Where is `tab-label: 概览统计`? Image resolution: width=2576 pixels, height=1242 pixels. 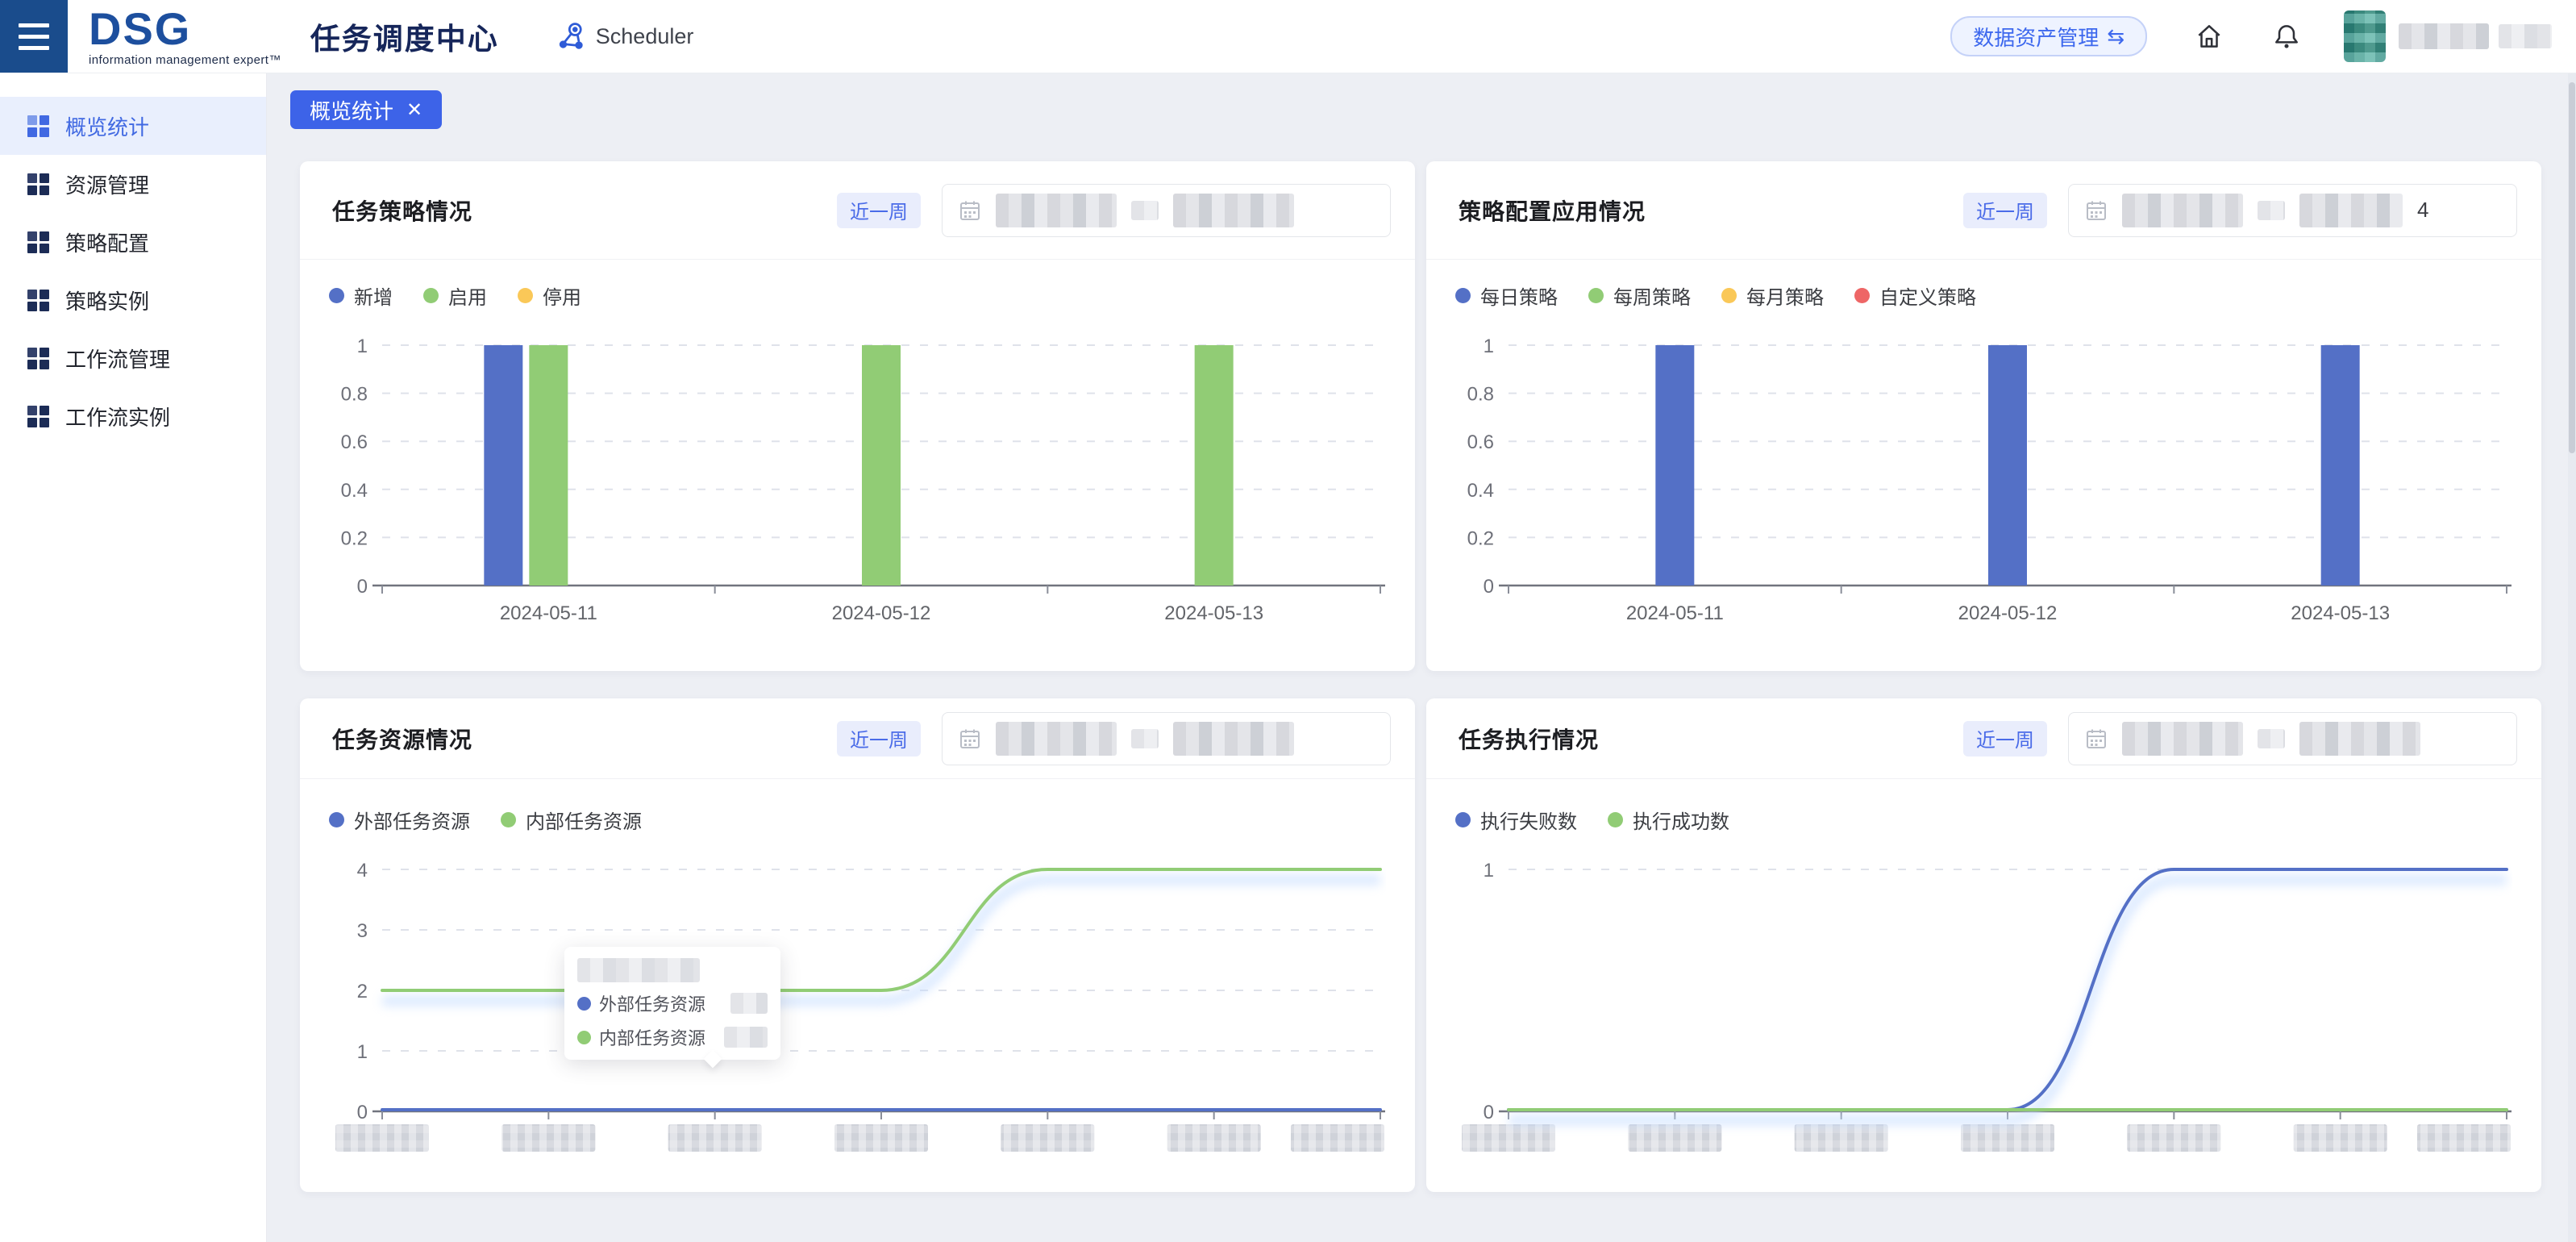 tab-label: 概览统计 is located at coordinates (352, 110).